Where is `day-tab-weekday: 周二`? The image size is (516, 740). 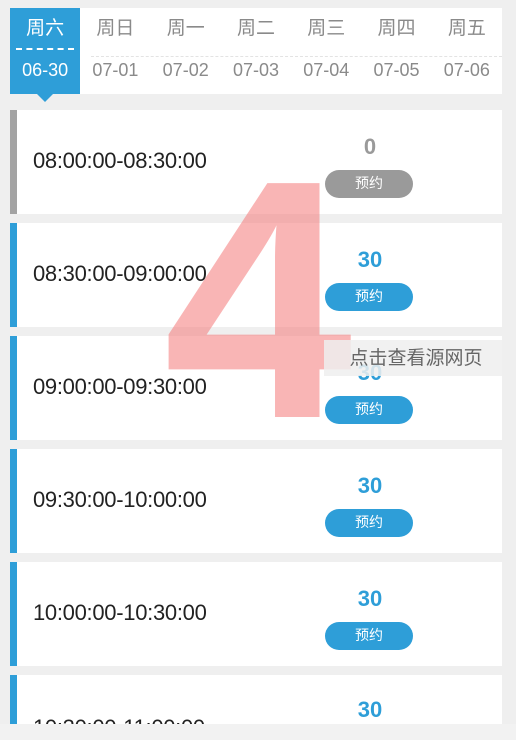
day-tab-weekday: 周二 is located at coordinates (255, 28).